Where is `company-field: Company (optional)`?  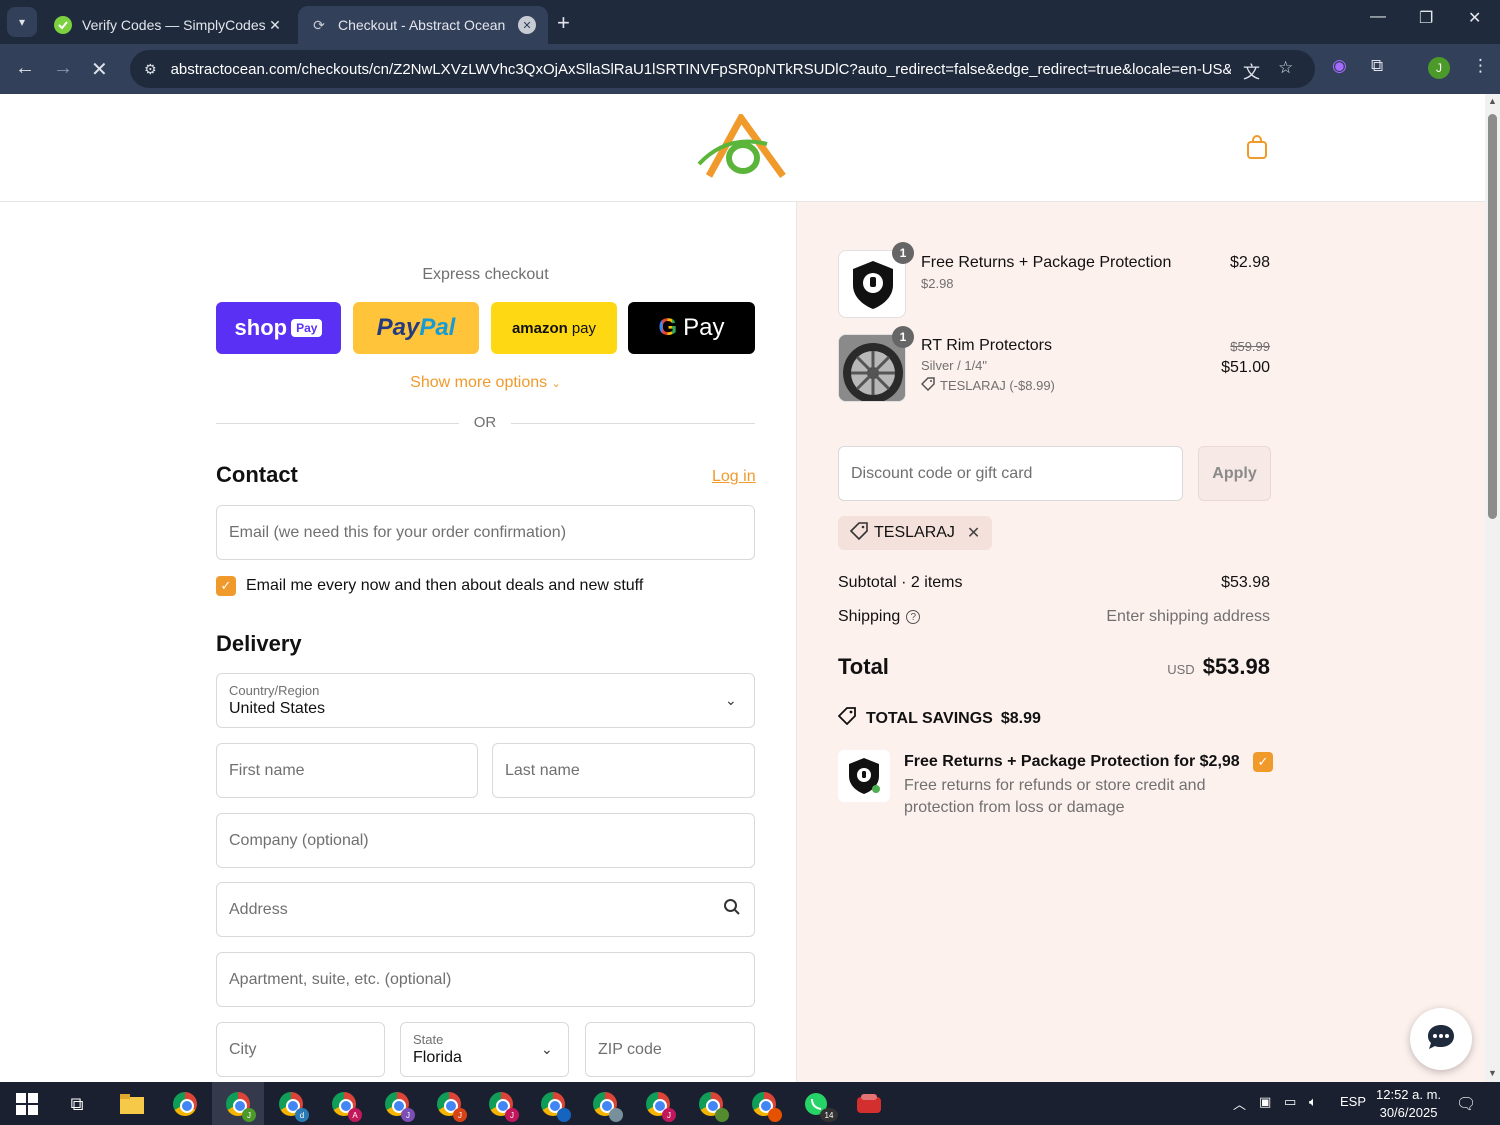 company-field: Company (optional) is located at coordinates (485, 840).